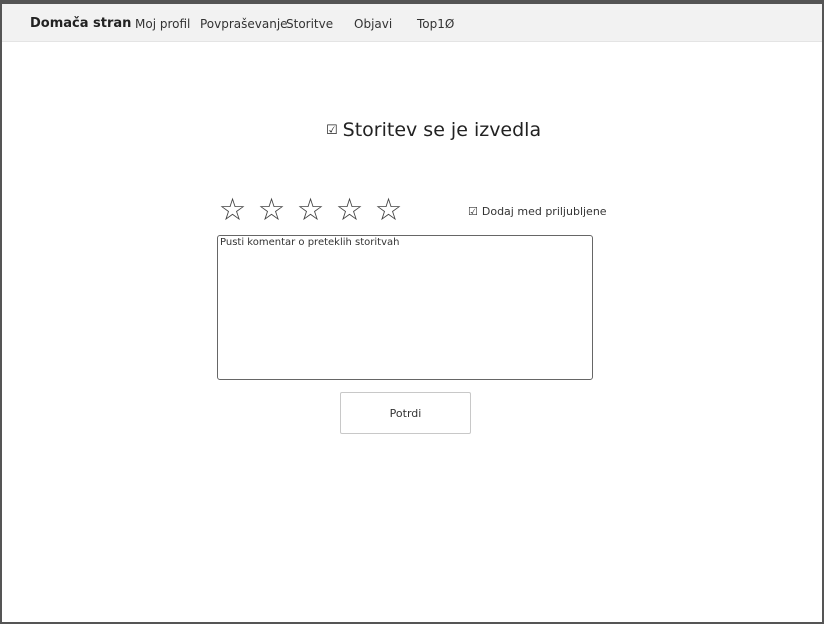 This screenshot has width=824, height=624. What do you see at coordinates (405, 307) in the screenshot?
I see `comment-textarea` at bounding box center [405, 307].